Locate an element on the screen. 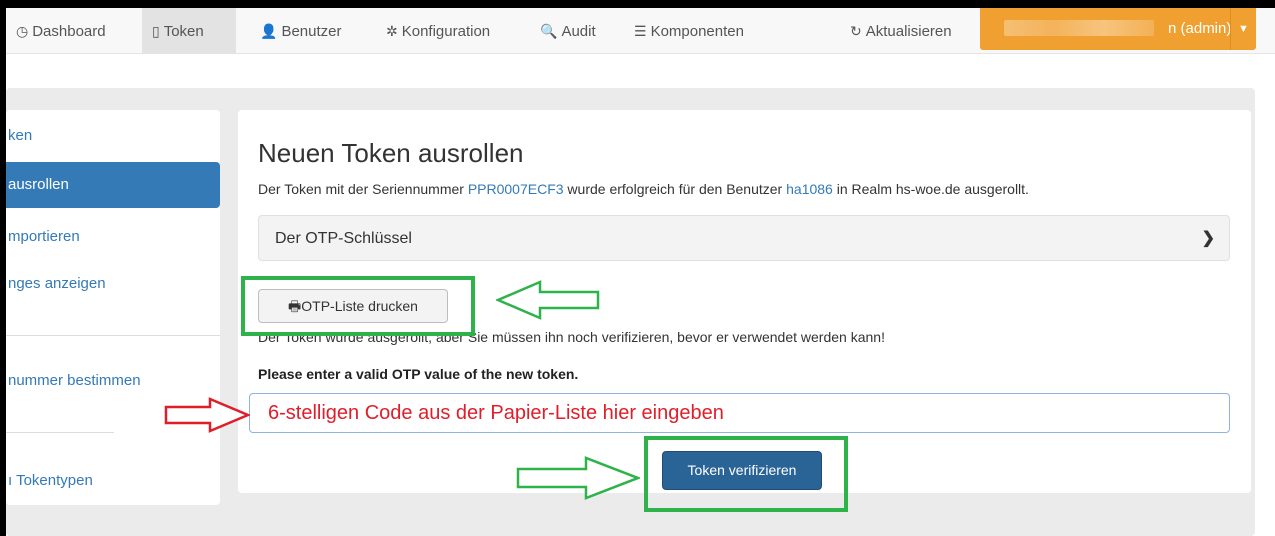  sidebar-item-label: nges anzeigen is located at coordinates (57, 283).